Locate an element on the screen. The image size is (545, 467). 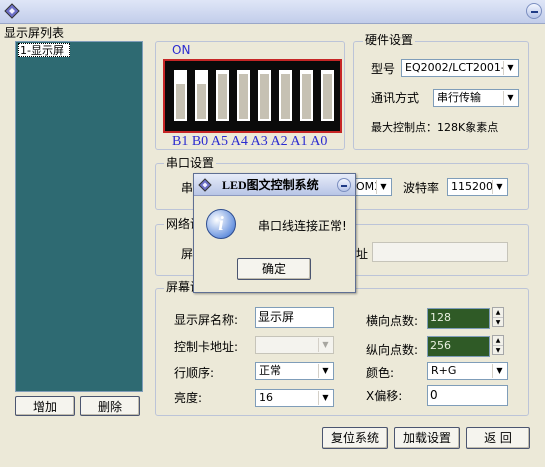
load-settings-button: 加载设置 is located at coordinates (427, 438).